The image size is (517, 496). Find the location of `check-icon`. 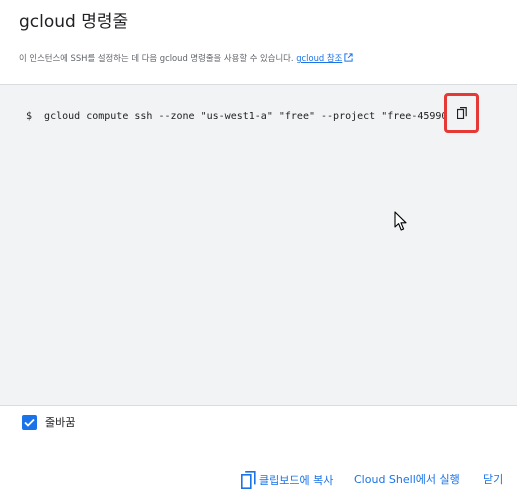

check-icon is located at coordinates (29, 422).